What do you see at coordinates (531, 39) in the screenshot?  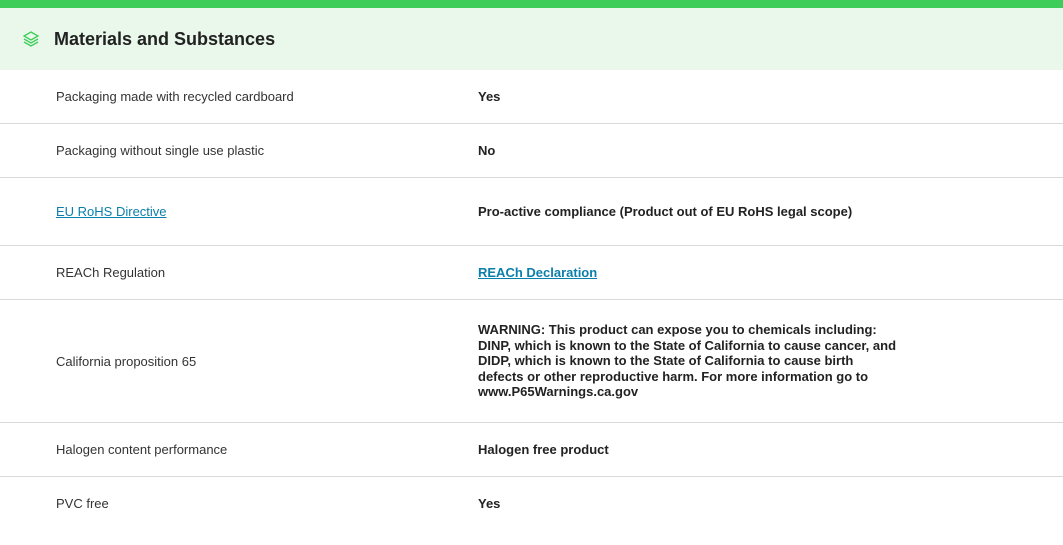 I see `section-header: Materials and Substances` at bounding box center [531, 39].